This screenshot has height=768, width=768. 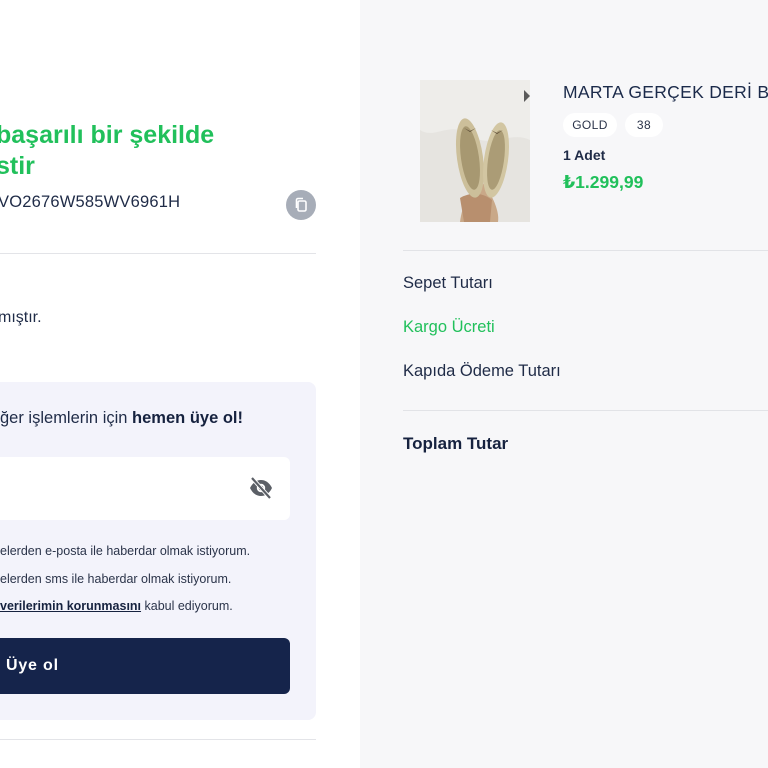 What do you see at coordinates (187, 606) in the screenshot?
I see `consent-privacy-text: kabul ediyorum.` at bounding box center [187, 606].